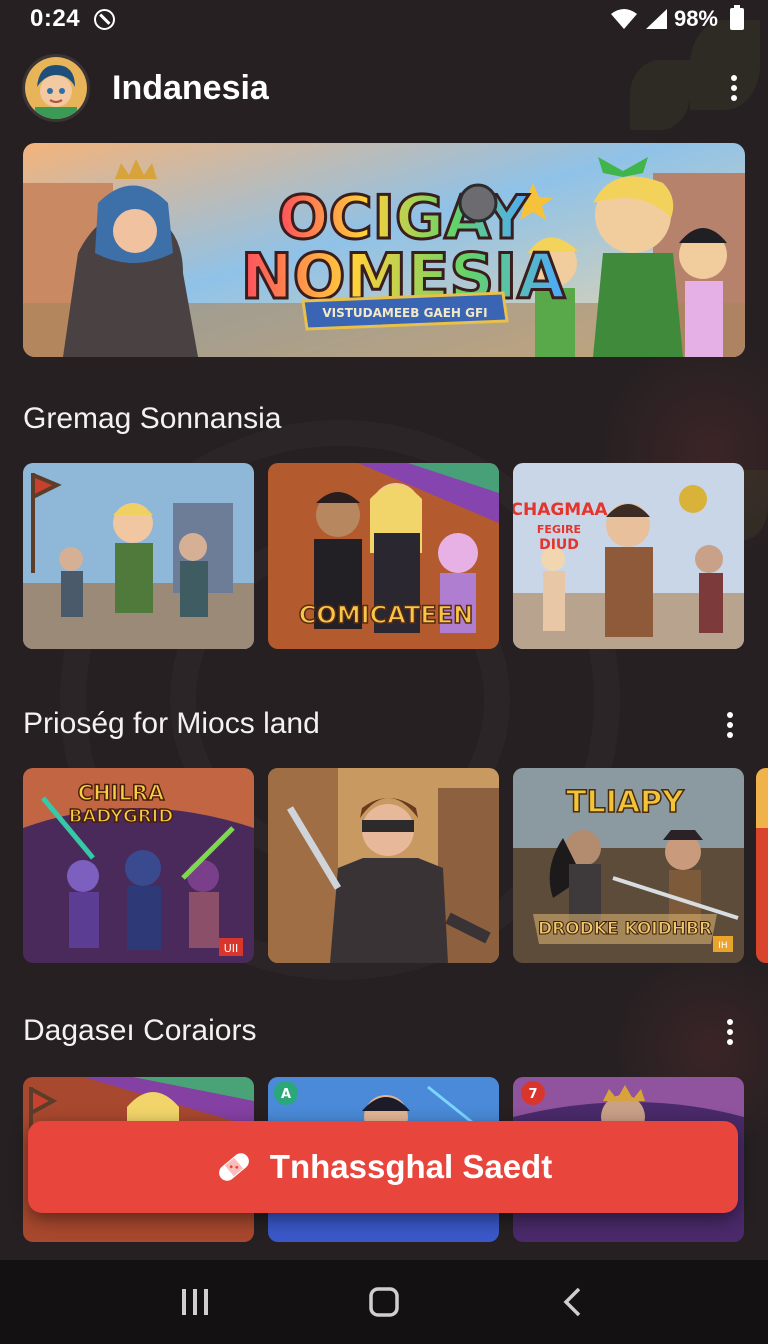 This screenshot has height=1344, width=768. What do you see at coordinates (623, 19) in the screenshot?
I see `wifi-icon` at bounding box center [623, 19].